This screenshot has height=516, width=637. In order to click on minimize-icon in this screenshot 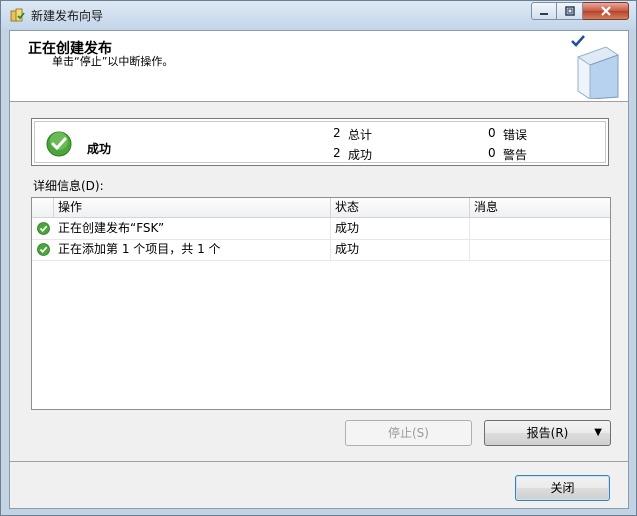, I will do `click(544, 14)`.